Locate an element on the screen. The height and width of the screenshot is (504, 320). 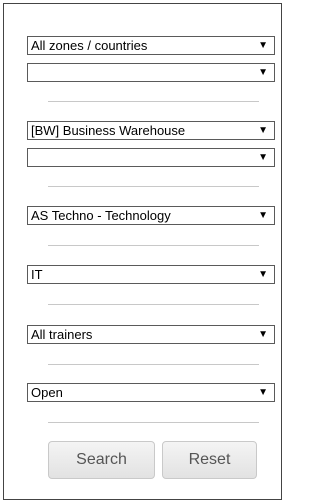
trainer-value: All trainers is located at coordinates (62, 334).